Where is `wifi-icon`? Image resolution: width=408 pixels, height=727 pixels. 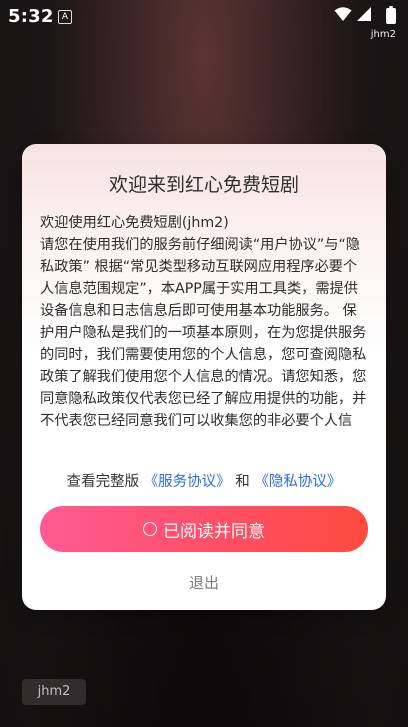 wifi-icon is located at coordinates (343, 14).